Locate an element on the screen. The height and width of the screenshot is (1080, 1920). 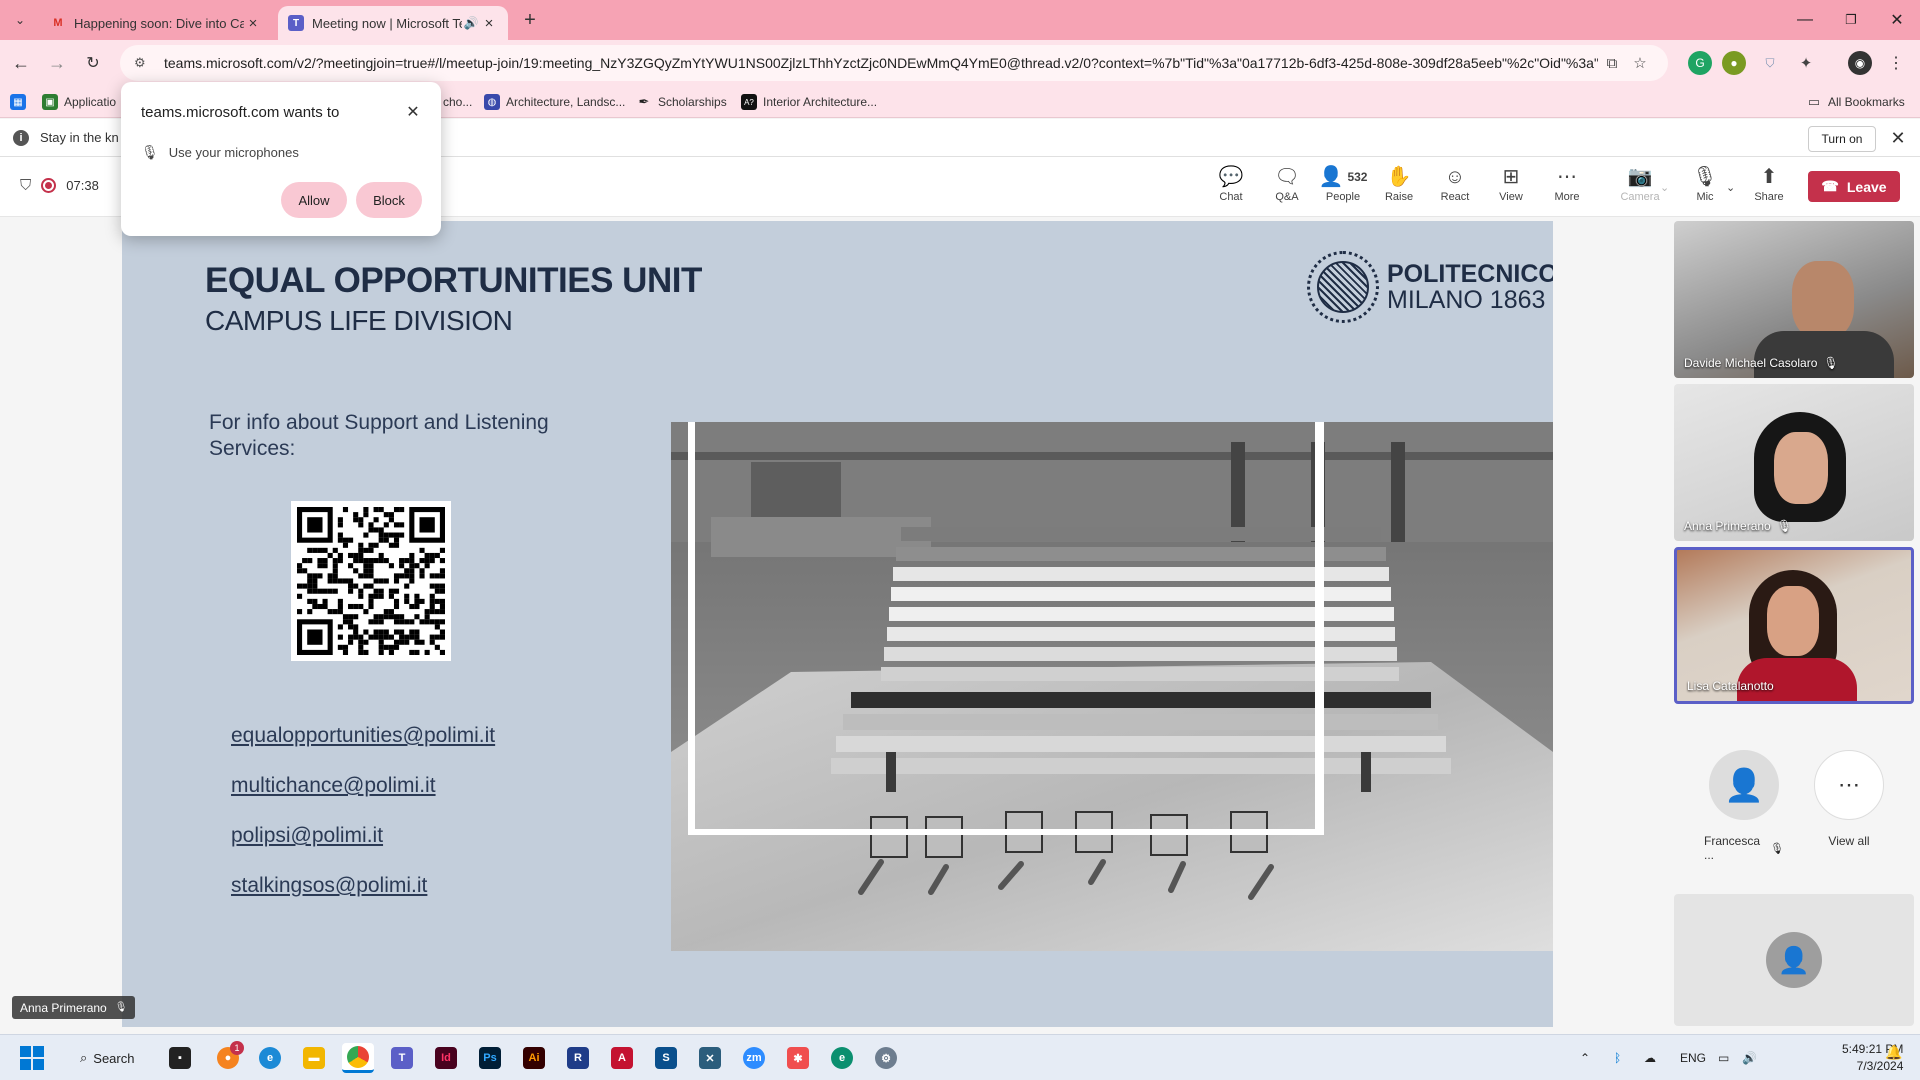
app-icon: ✕ is located at coordinates (710, 1058).